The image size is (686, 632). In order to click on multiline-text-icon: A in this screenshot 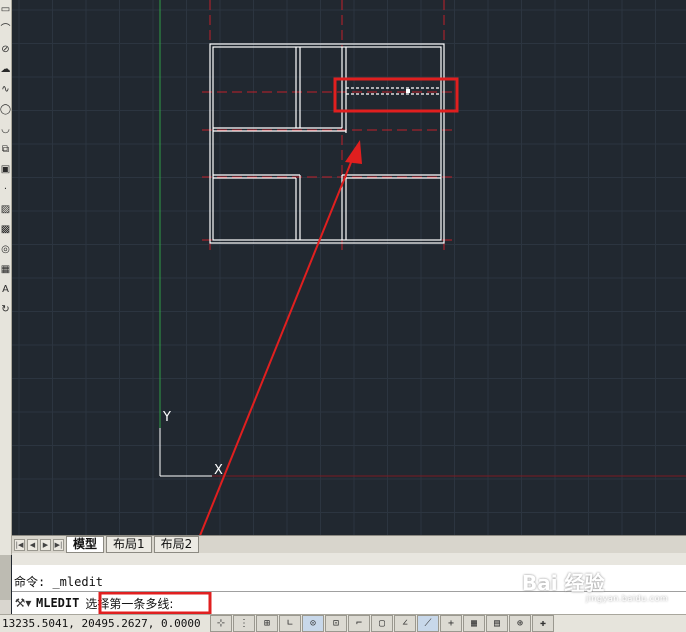, I will do `click(5, 290)`.